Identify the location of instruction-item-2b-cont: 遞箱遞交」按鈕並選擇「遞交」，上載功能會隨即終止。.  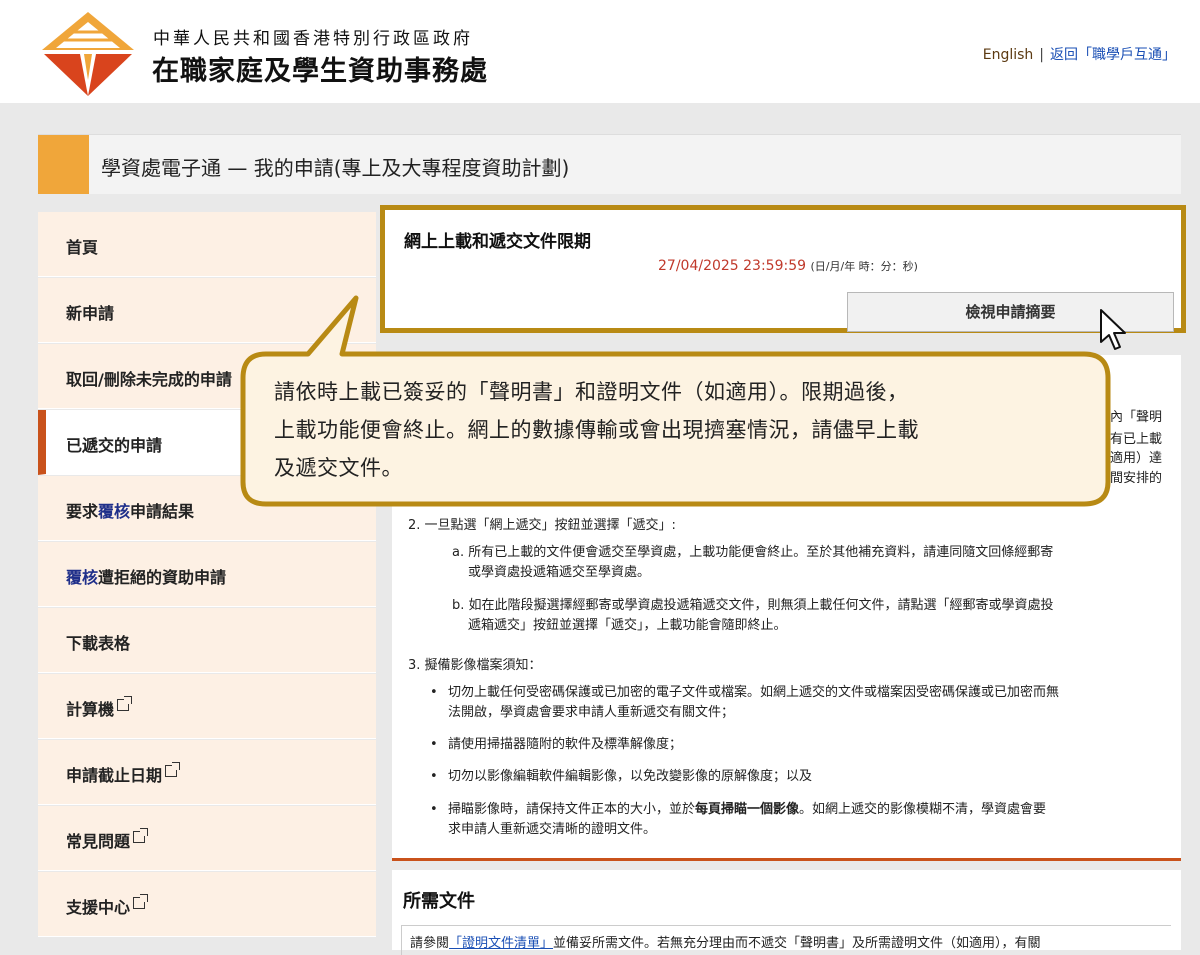
(627, 625).